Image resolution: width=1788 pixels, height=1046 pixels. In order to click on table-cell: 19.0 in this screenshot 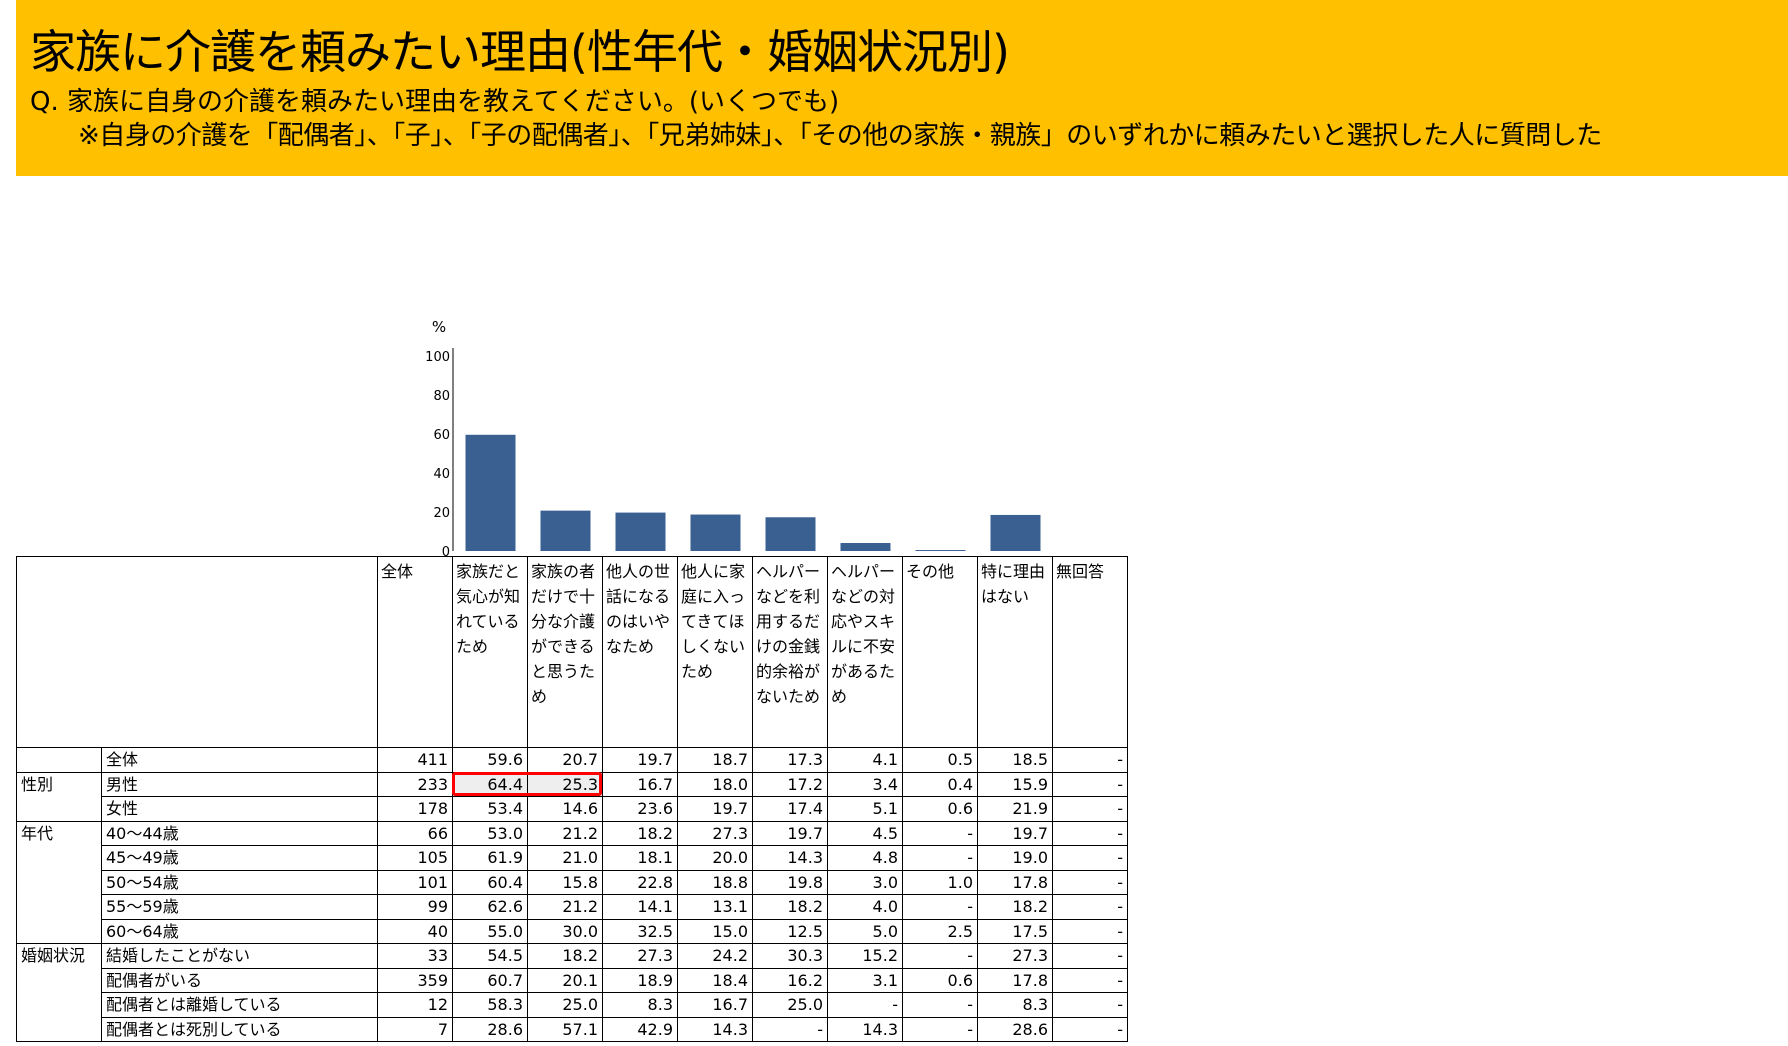, I will do `click(1015, 858)`.